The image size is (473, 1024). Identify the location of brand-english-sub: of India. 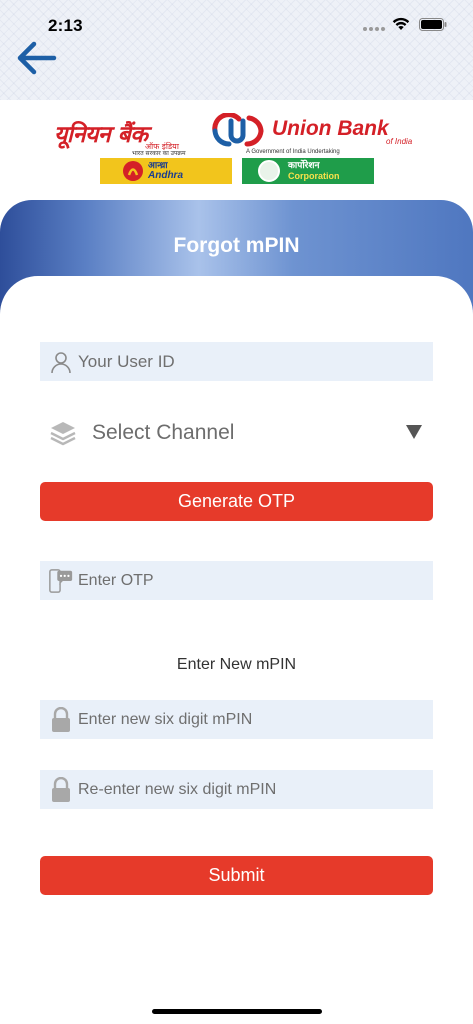
(399, 141).